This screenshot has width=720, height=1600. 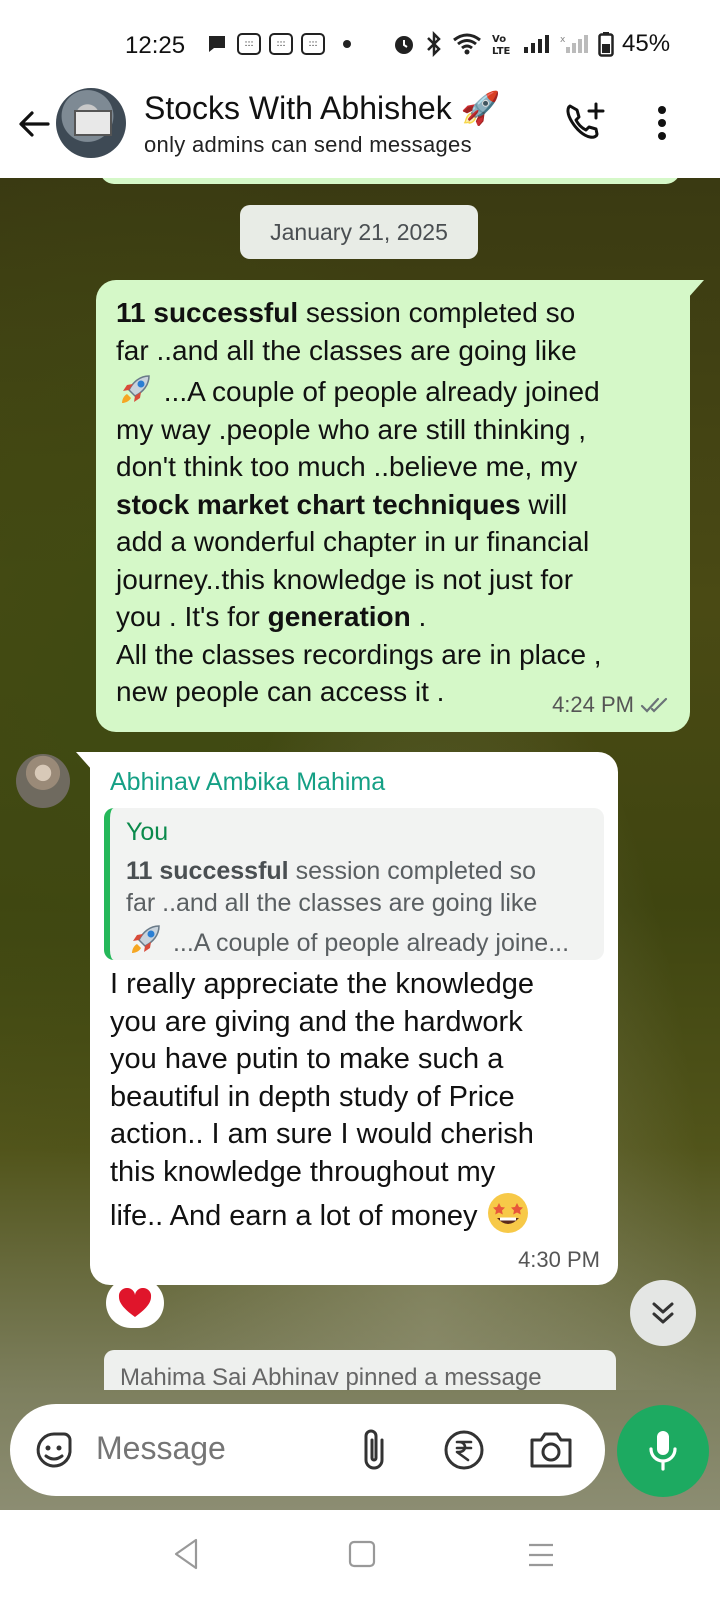 I want to click on message-input, so click(x=221, y=1448).